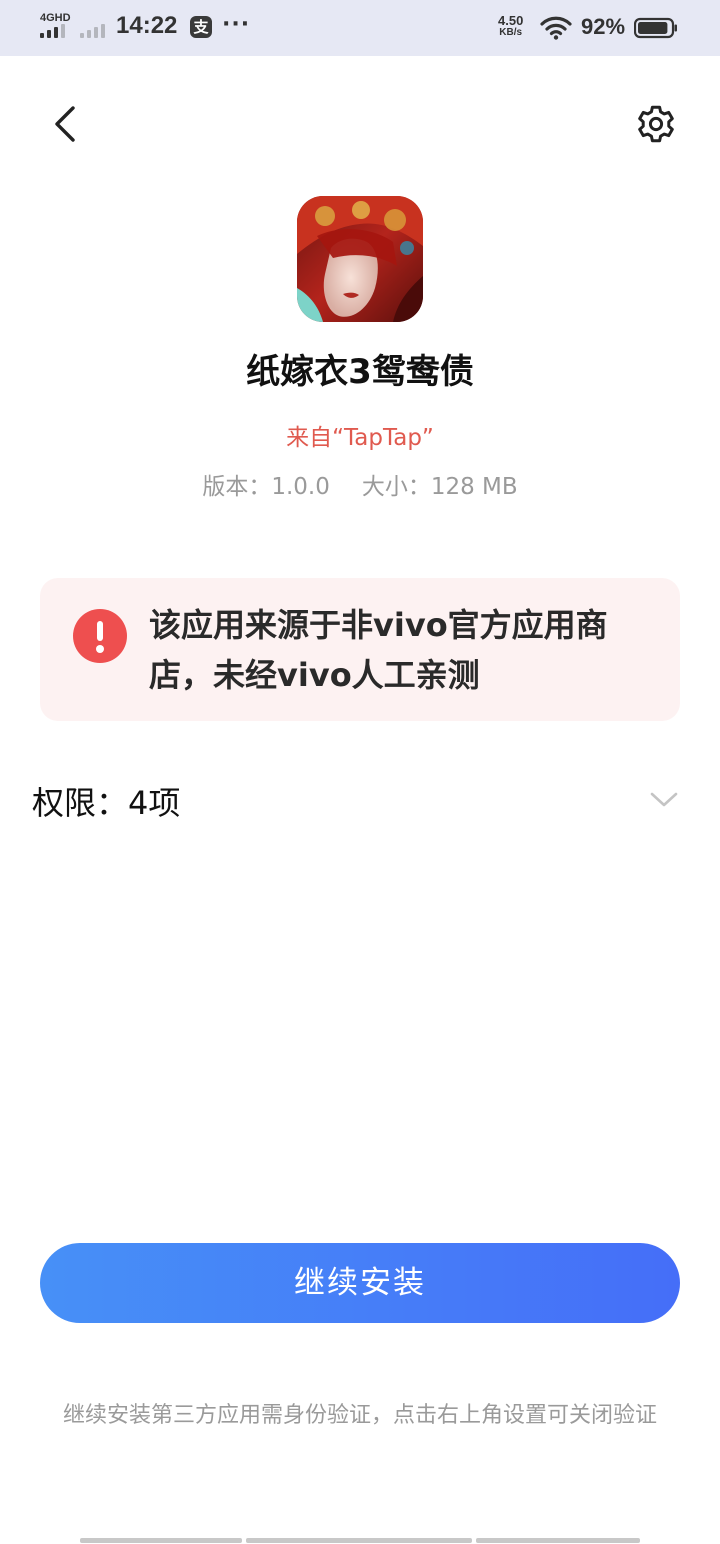  I want to click on status-bar: 4GHD 14:22 支 ··· 4.50 KB/s 92%, so click(360, 28).